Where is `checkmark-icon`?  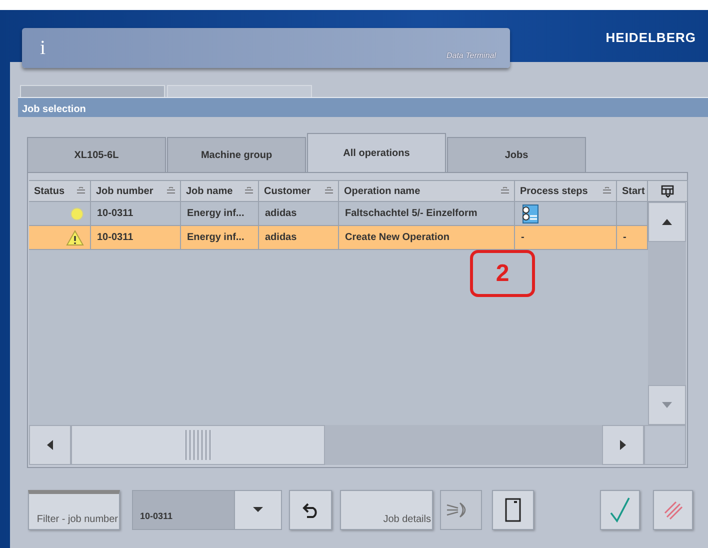 checkmark-icon is located at coordinates (620, 510).